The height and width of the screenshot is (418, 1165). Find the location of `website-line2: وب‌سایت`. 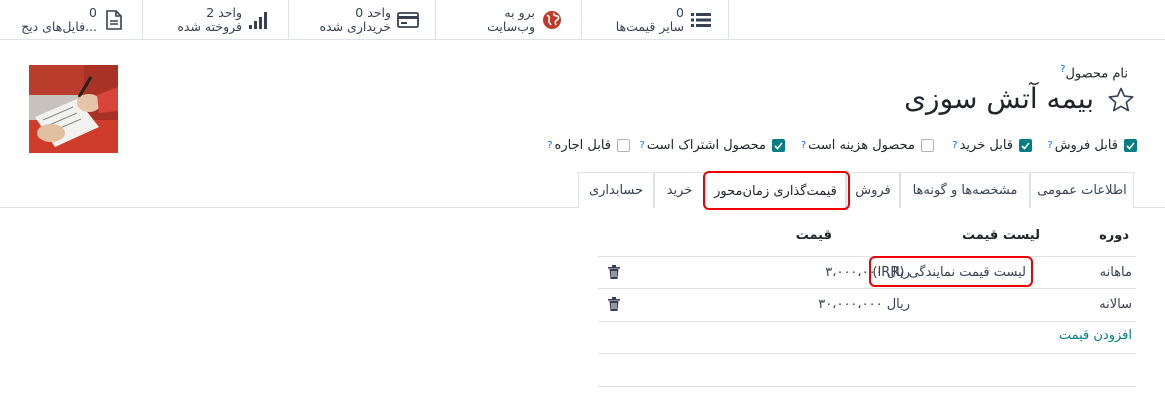

website-line2: وب‌سایت is located at coordinates (511, 26).